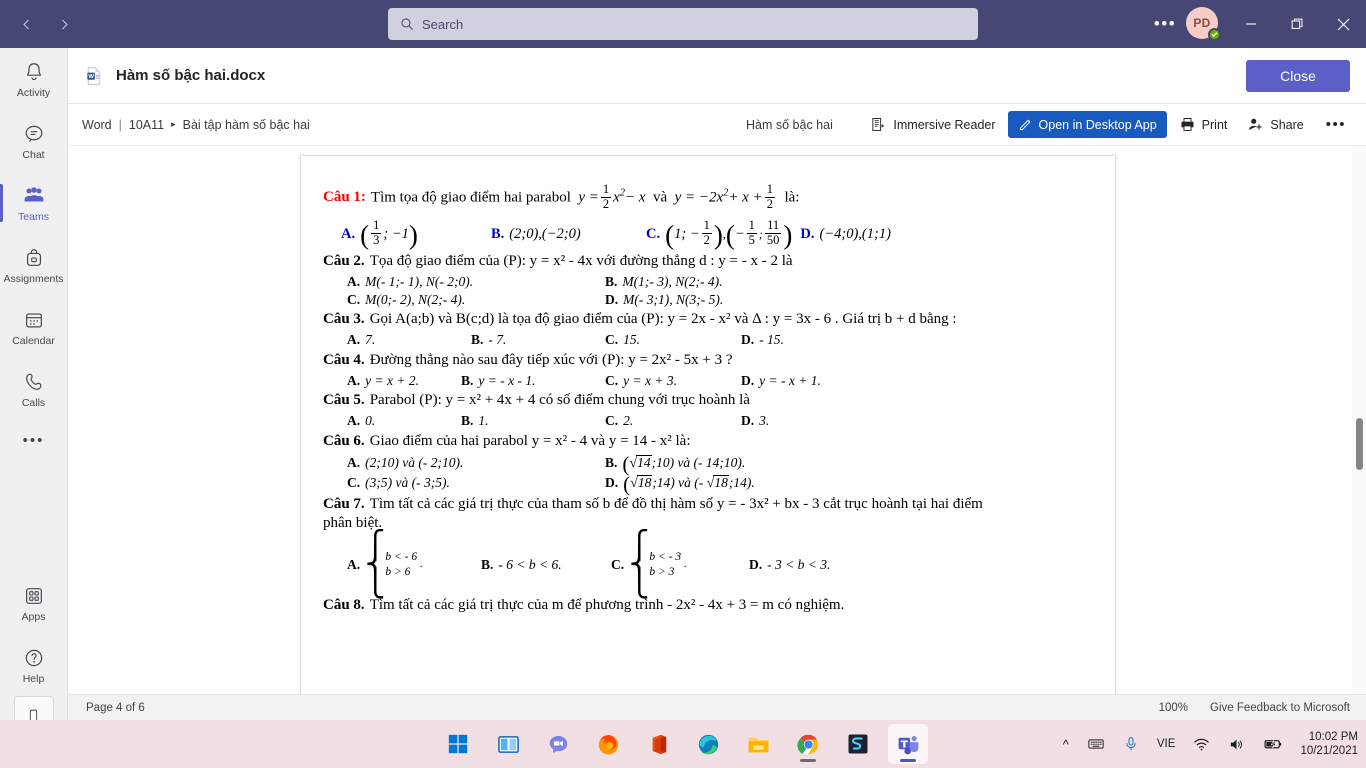 This screenshot has width=1366, height=768. What do you see at coordinates (1275, 124) in the screenshot?
I see `share-button: Share` at bounding box center [1275, 124].